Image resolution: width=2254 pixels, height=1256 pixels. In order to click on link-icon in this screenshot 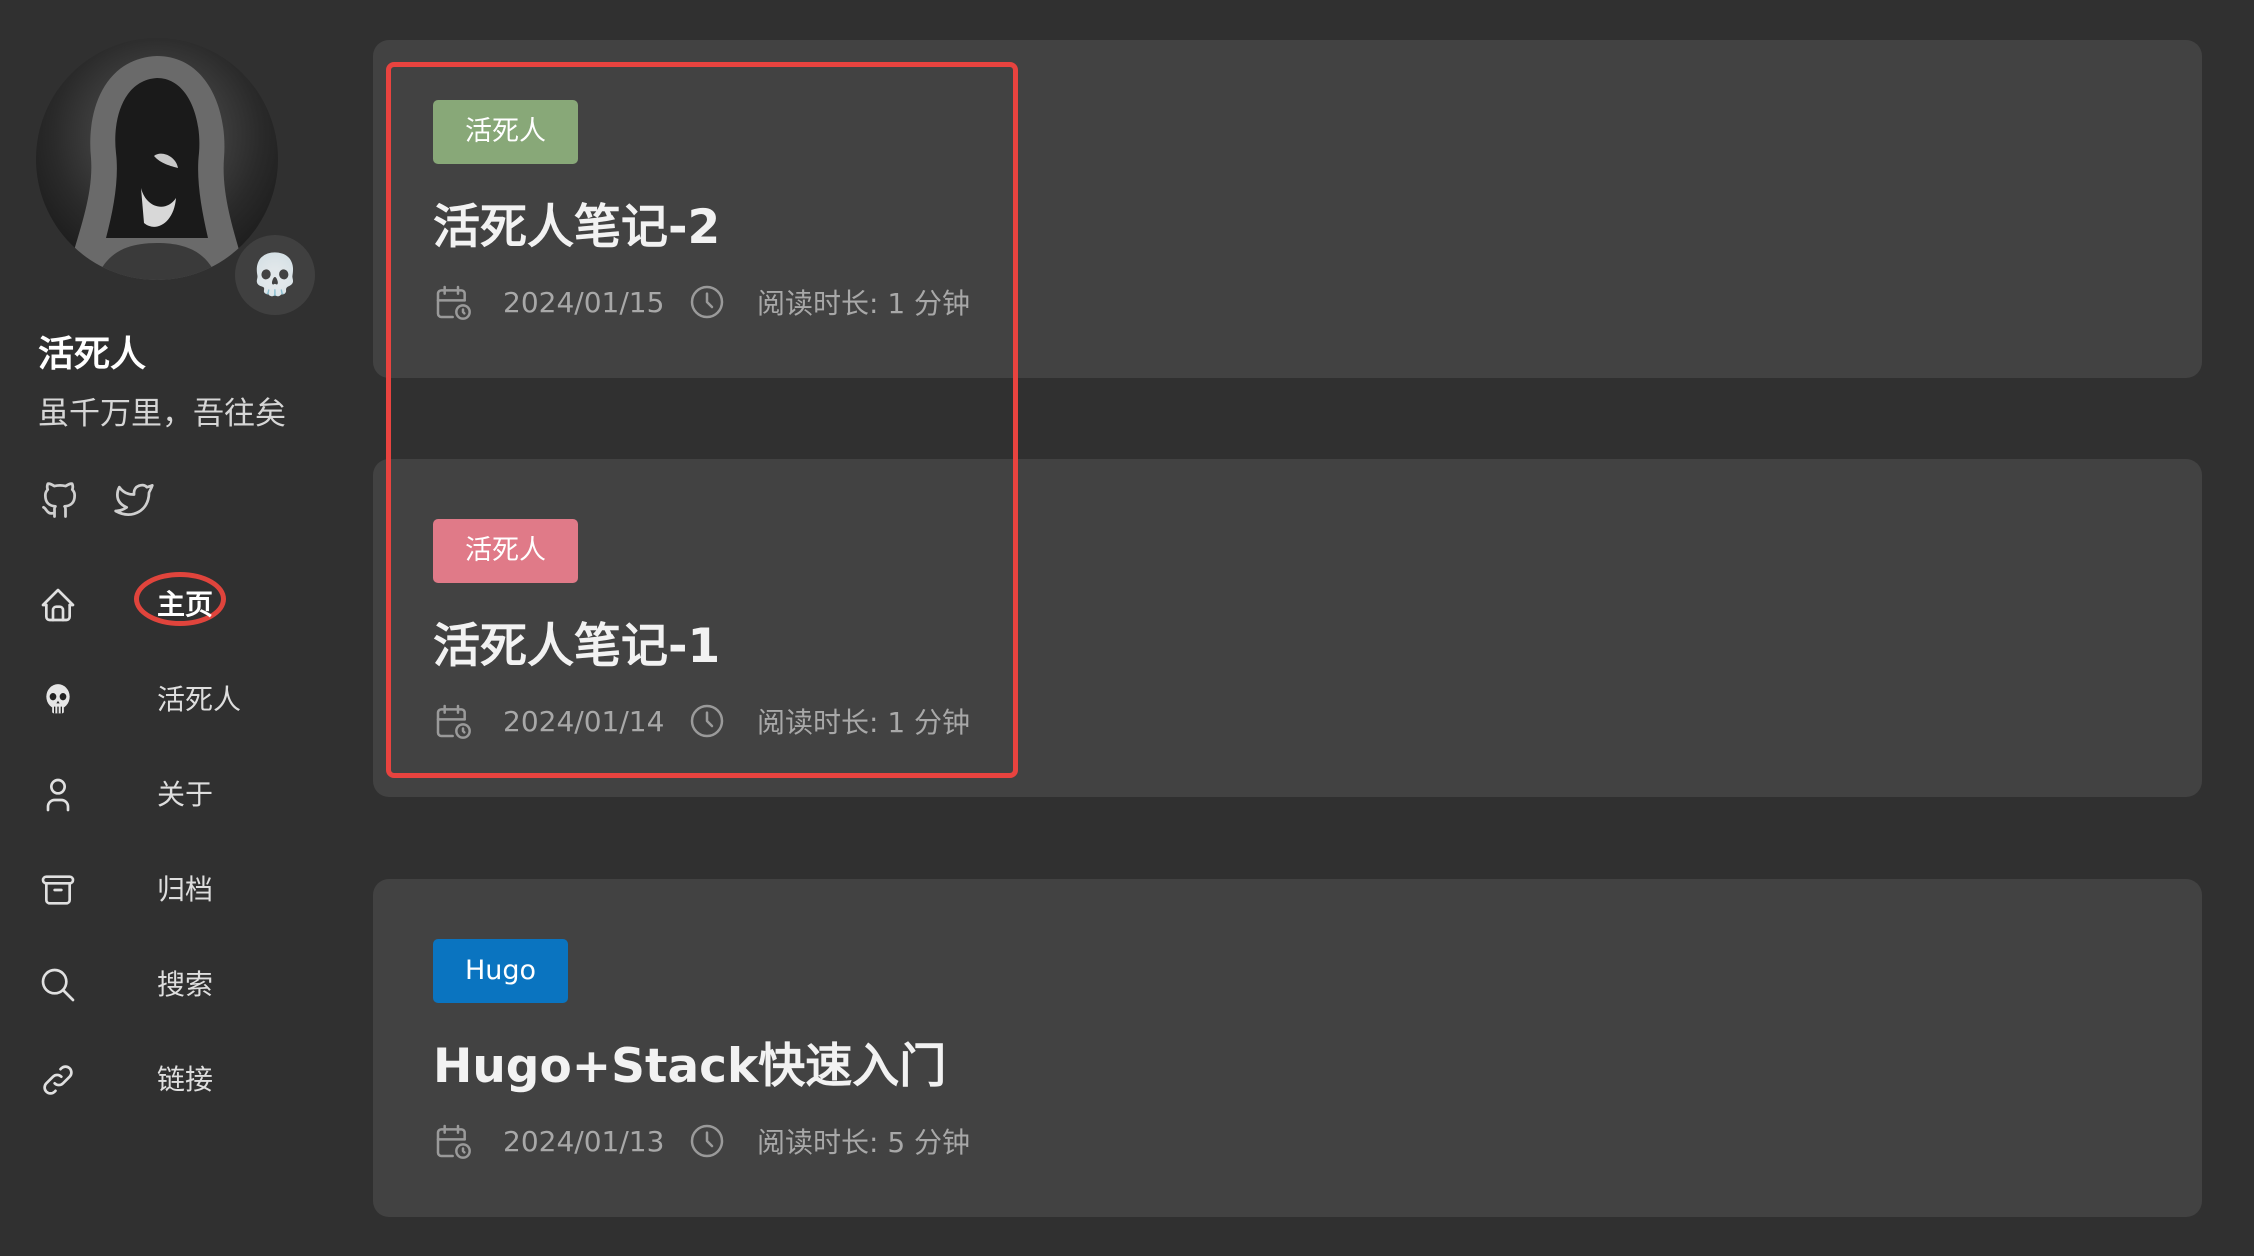, I will do `click(58, 1080)`.